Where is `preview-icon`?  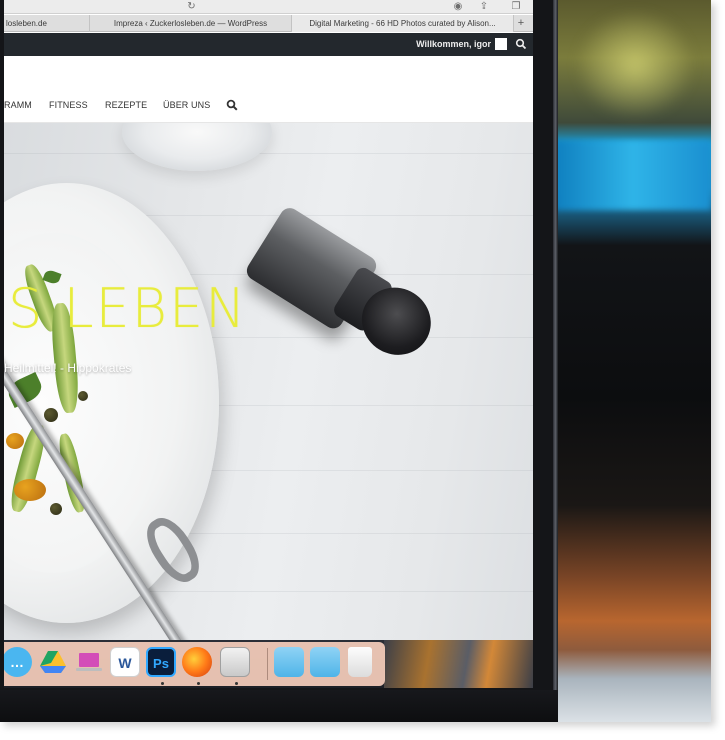
preview-icon is located at coordinates (235, 662).